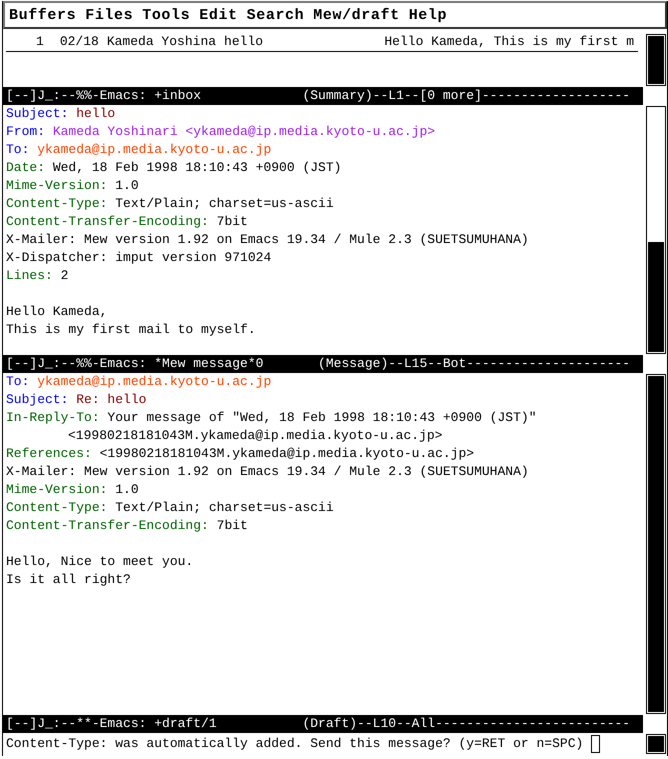 The image size is (668, 759). I want to click on menu-item: Buffers, so click(42, 15).